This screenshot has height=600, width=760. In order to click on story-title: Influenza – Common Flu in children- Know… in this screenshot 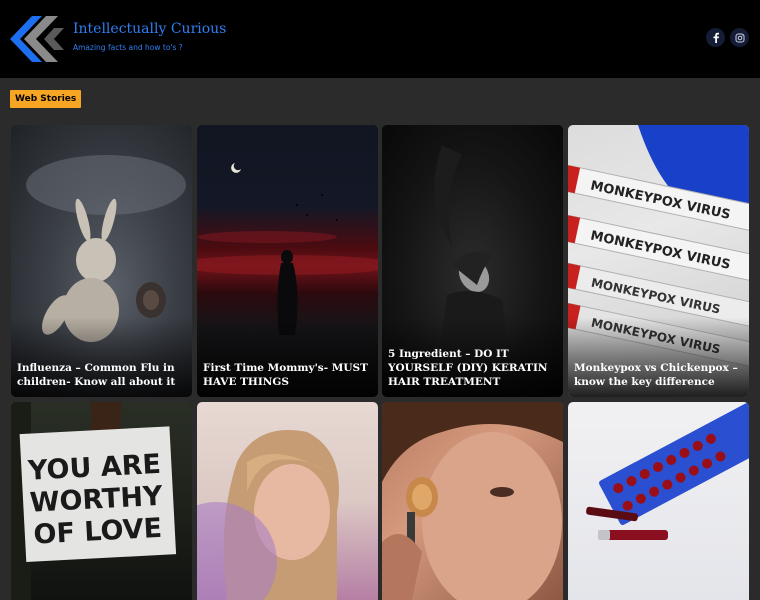, I will do `click(101, 375)`.